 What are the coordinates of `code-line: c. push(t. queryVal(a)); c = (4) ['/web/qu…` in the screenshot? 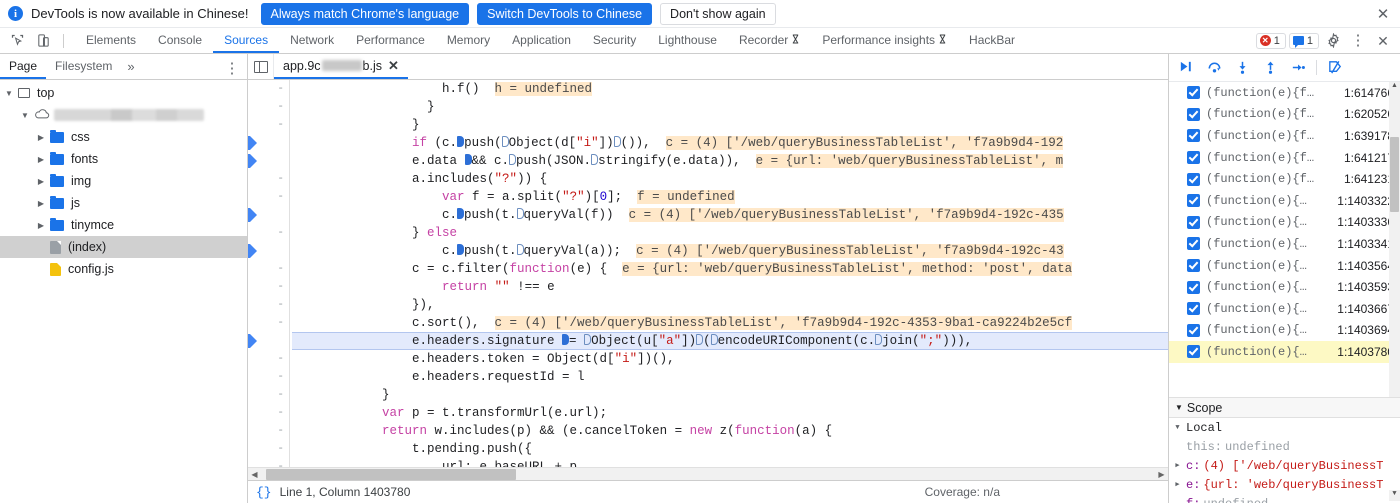 It's located at (730, 251).